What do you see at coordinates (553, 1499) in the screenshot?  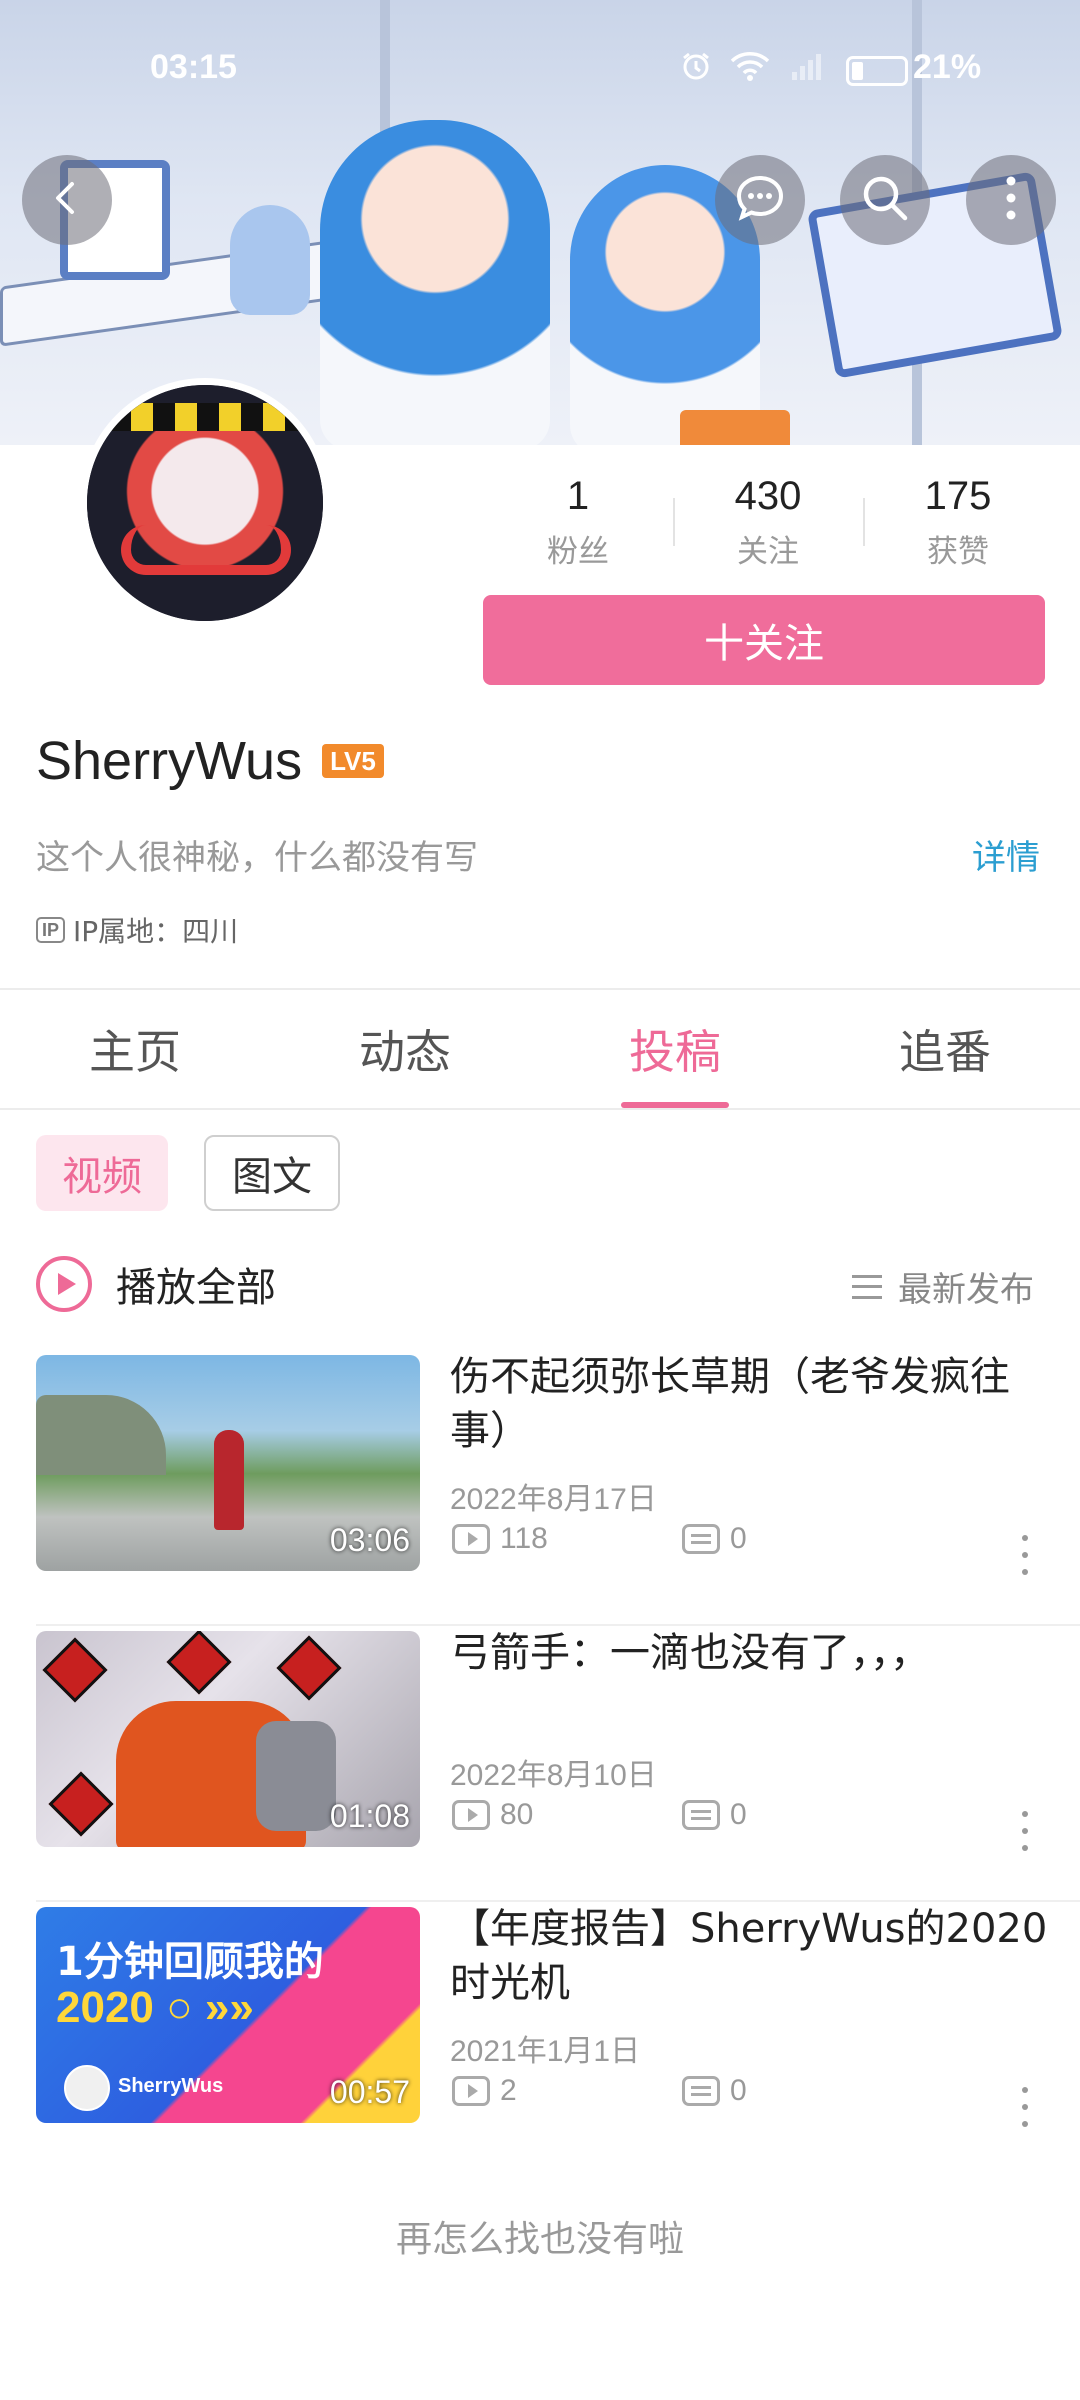 I see `video-date: 2022年8月17日` at bounding box center [553, 1499].